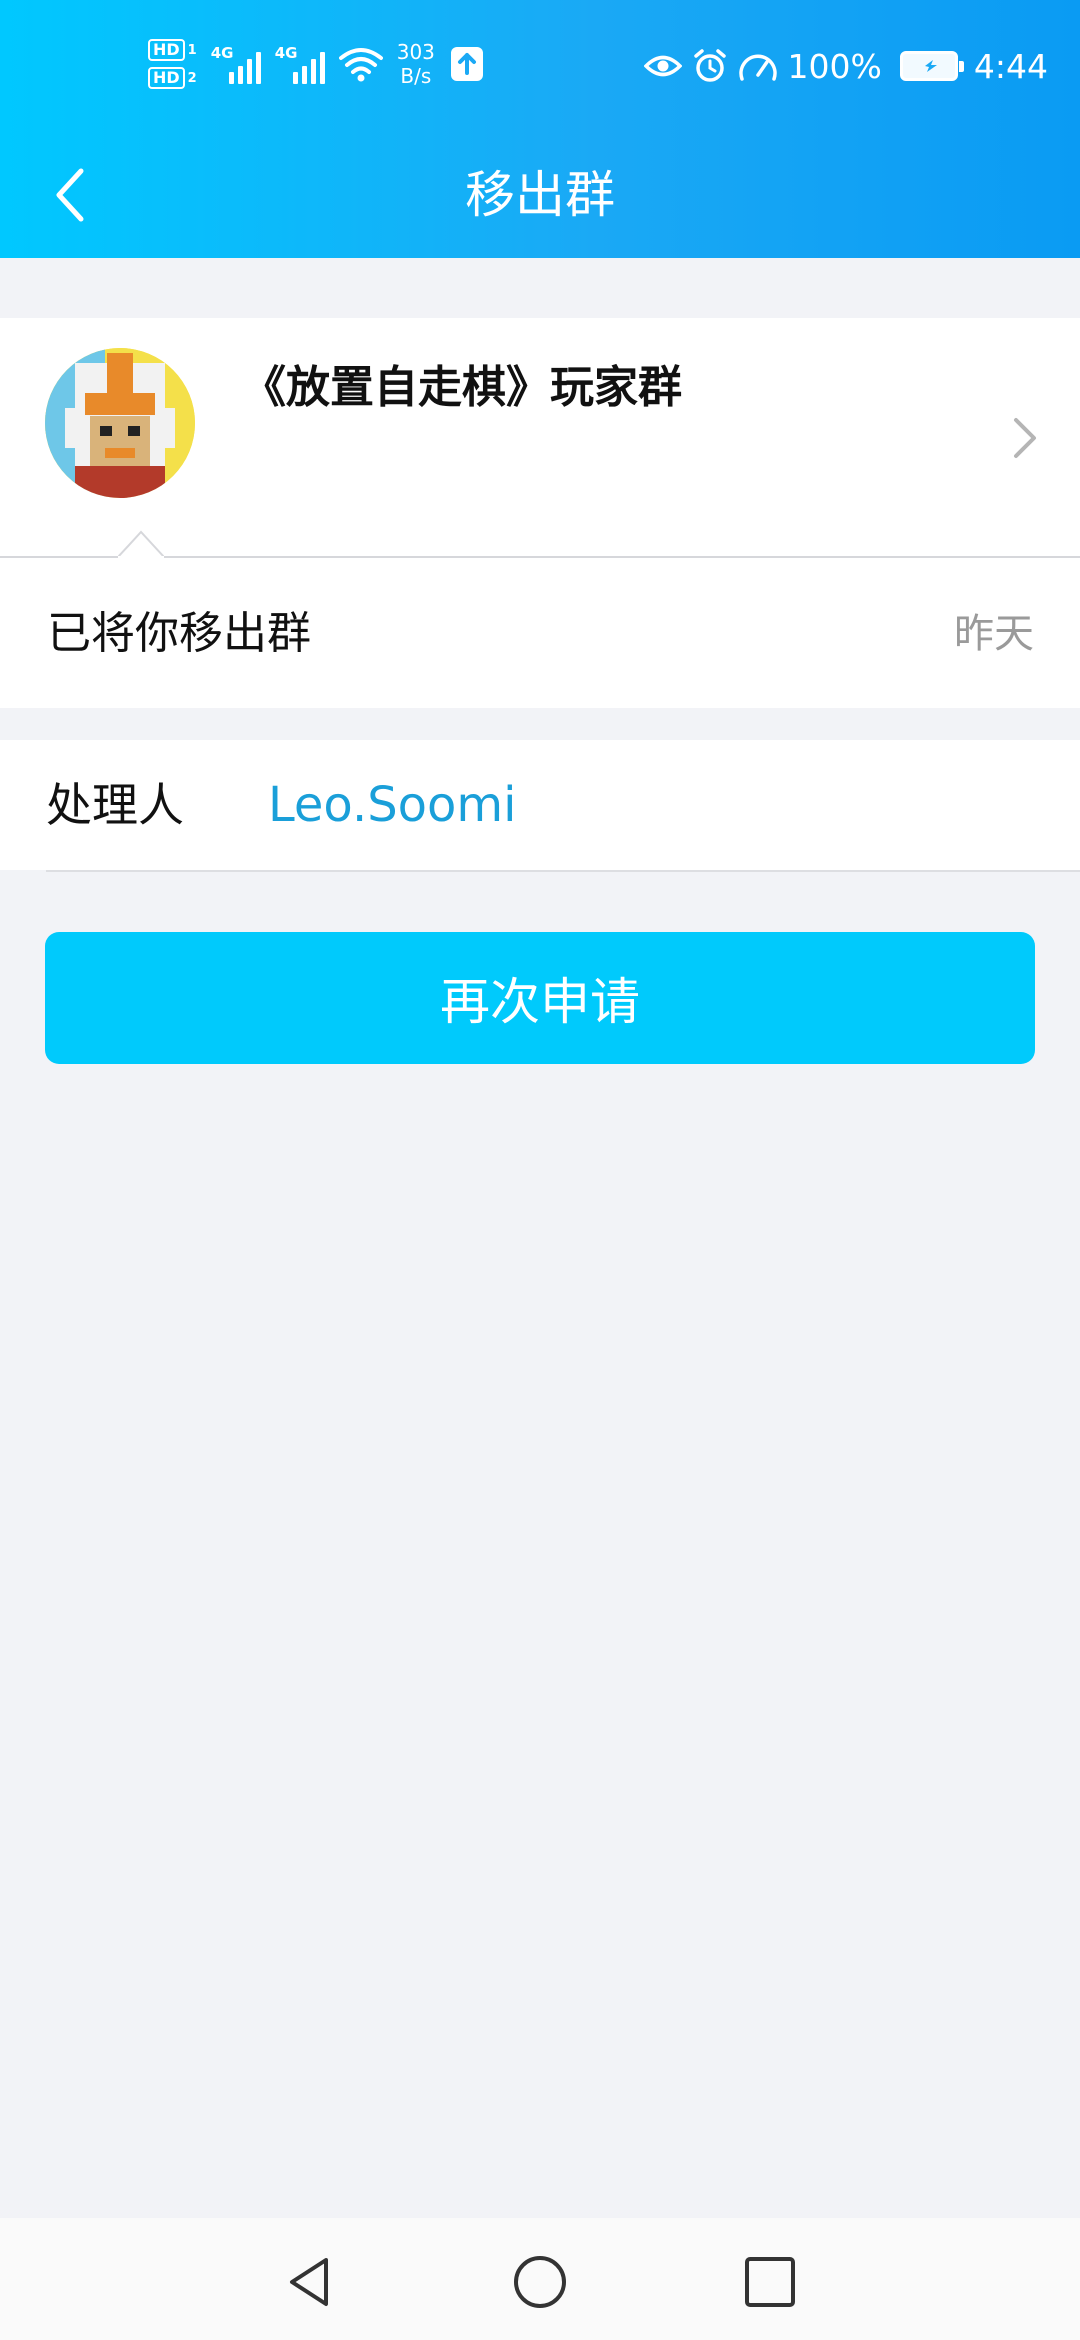  What do you see at coordinates (1010, 66) in the screenshot?
I see `status-time: 4:44` at bounding box center [1010, 66].